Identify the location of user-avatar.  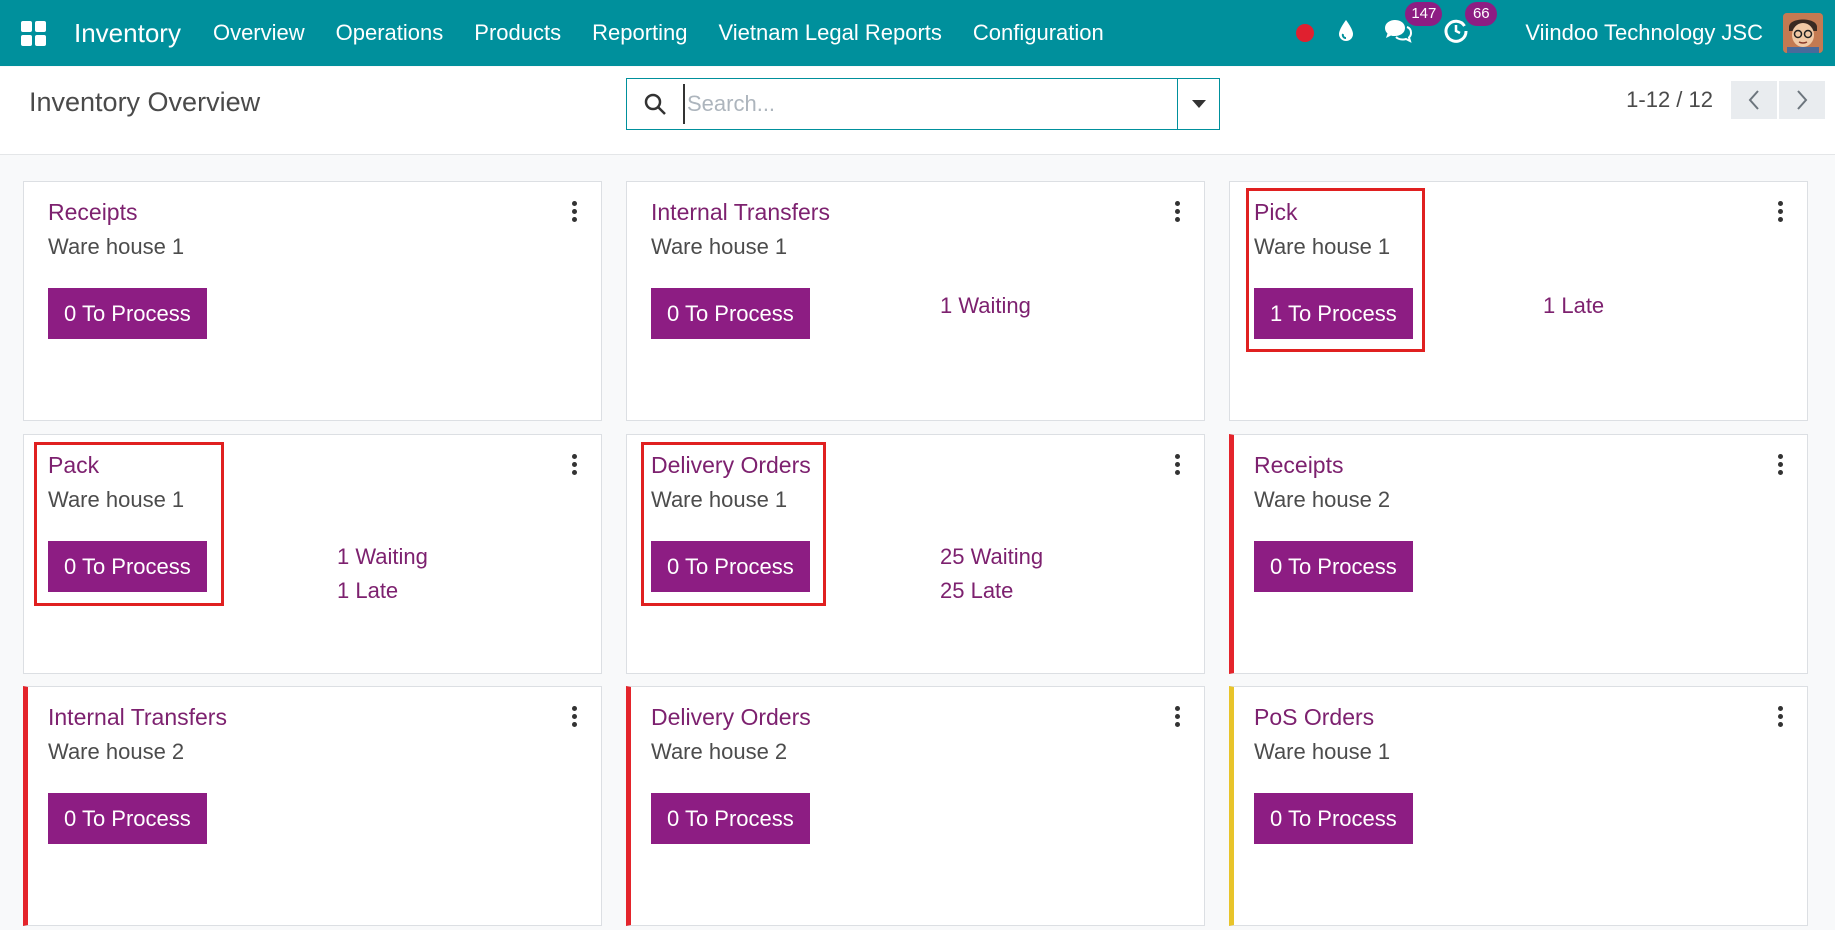
(1803, 33).